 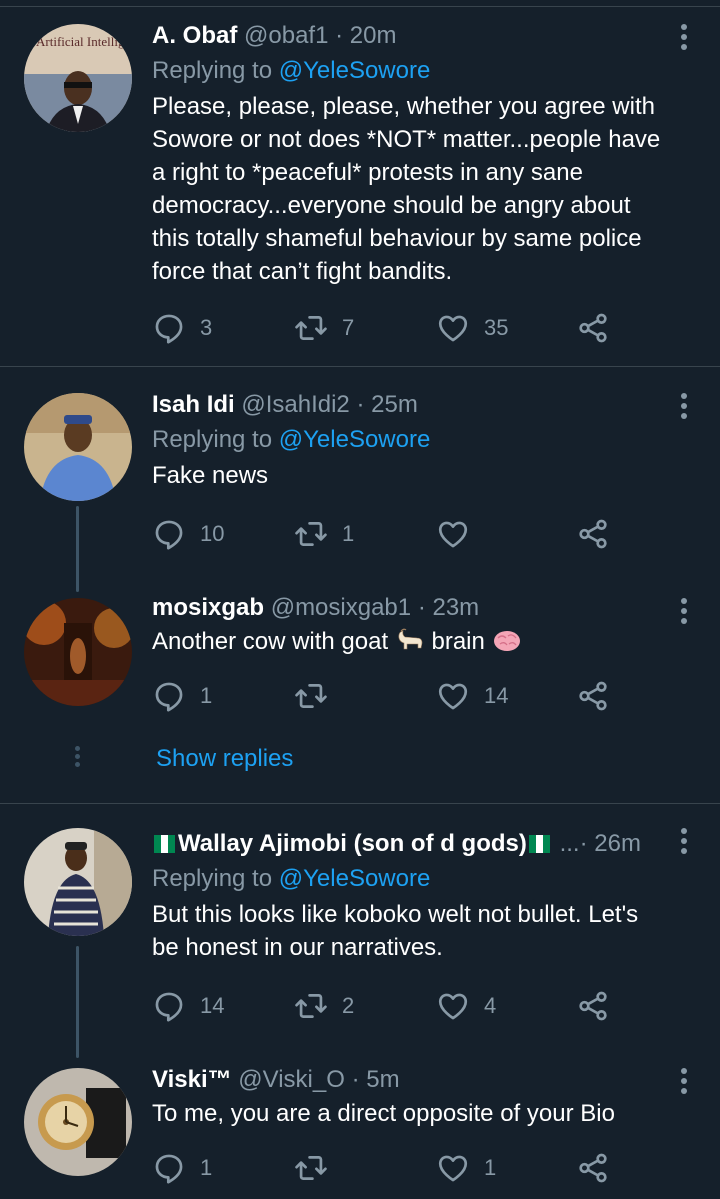 What do you see at coordinates (348, 533) in the screenshot?
I see `retweet-count: 1` at bounding box center [348, 533].